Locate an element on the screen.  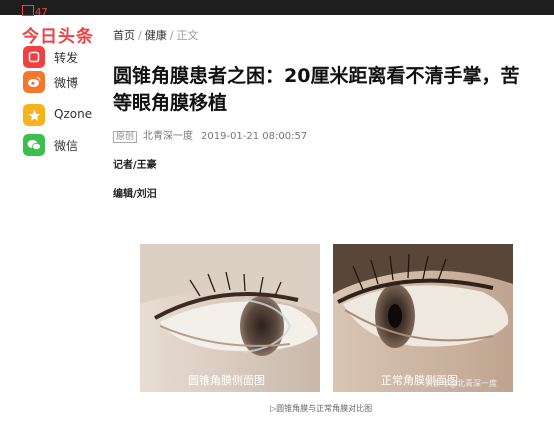
reporter-line: 记者/王豪 is located at coordinates (135, 165).